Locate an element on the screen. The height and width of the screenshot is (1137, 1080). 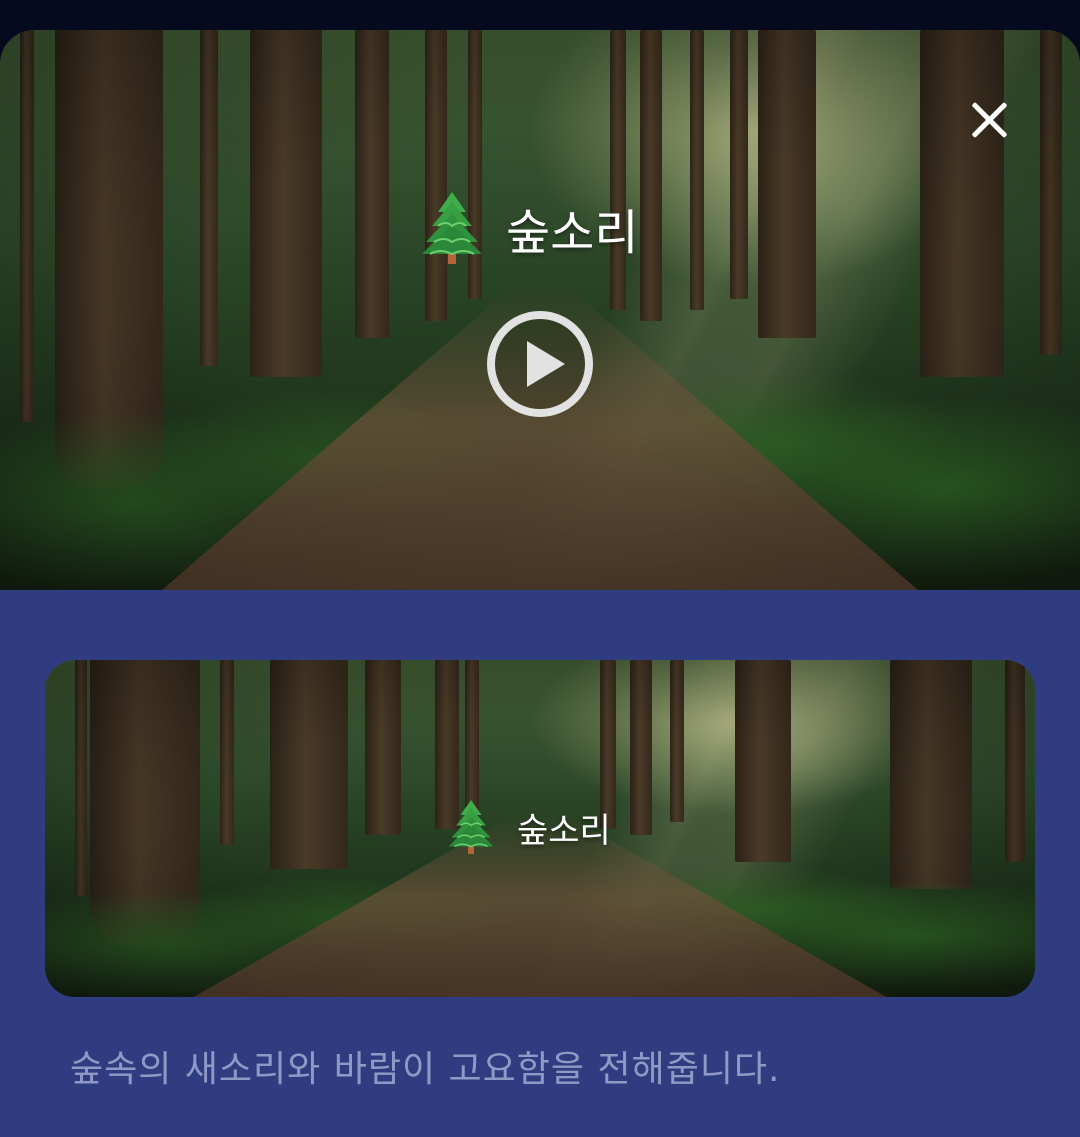
card-title-text: 숲소리 is located at coordinates (564, 830).